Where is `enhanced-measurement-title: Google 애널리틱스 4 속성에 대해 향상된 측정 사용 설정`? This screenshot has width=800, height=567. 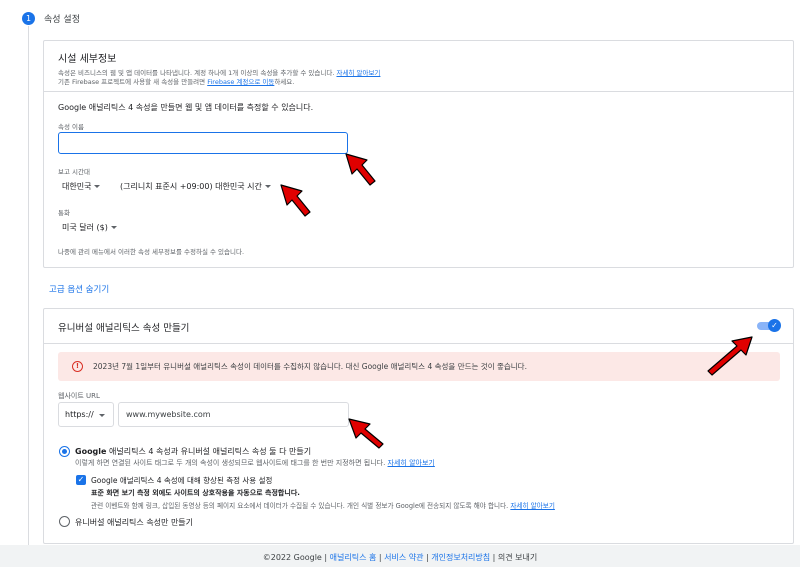 enhanced-measurement-title: Google 애널리틱스 4 속성에 대해 향상된 측정 사용 설정 is located at coordinates (182, 480).